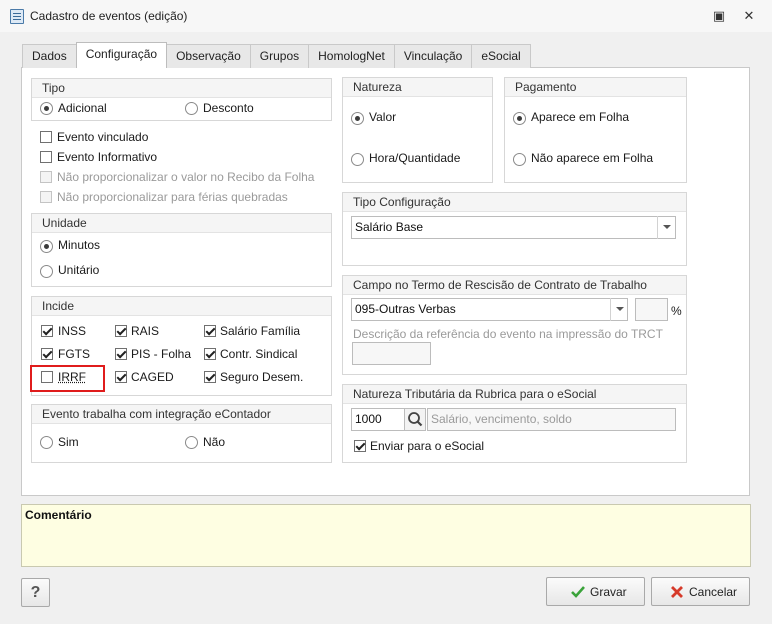 Image resolution: width=772 pixels, height=624 pixels. Describe the element at coordinates (109, 16) in the screenshot. I see `window-title: Cadastro de eventos (edição)` at that location.